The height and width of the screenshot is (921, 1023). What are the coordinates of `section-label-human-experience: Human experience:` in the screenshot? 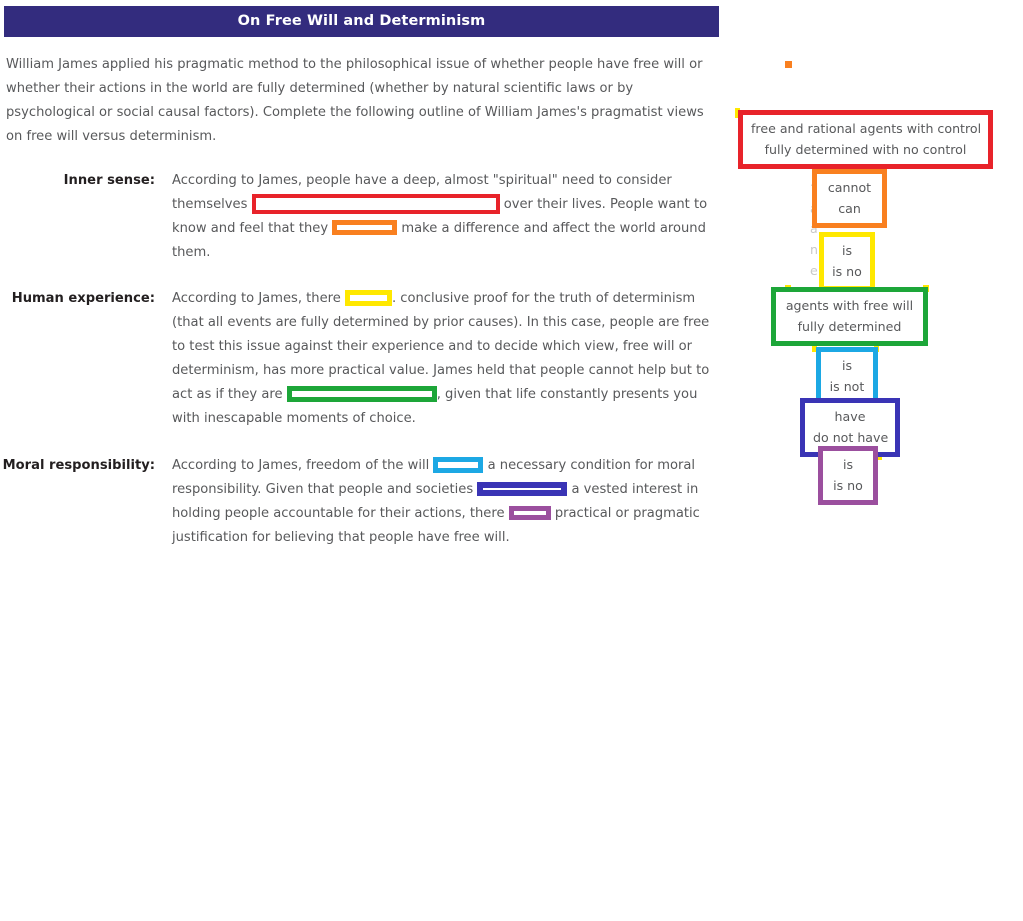 It's located at (83, 298).